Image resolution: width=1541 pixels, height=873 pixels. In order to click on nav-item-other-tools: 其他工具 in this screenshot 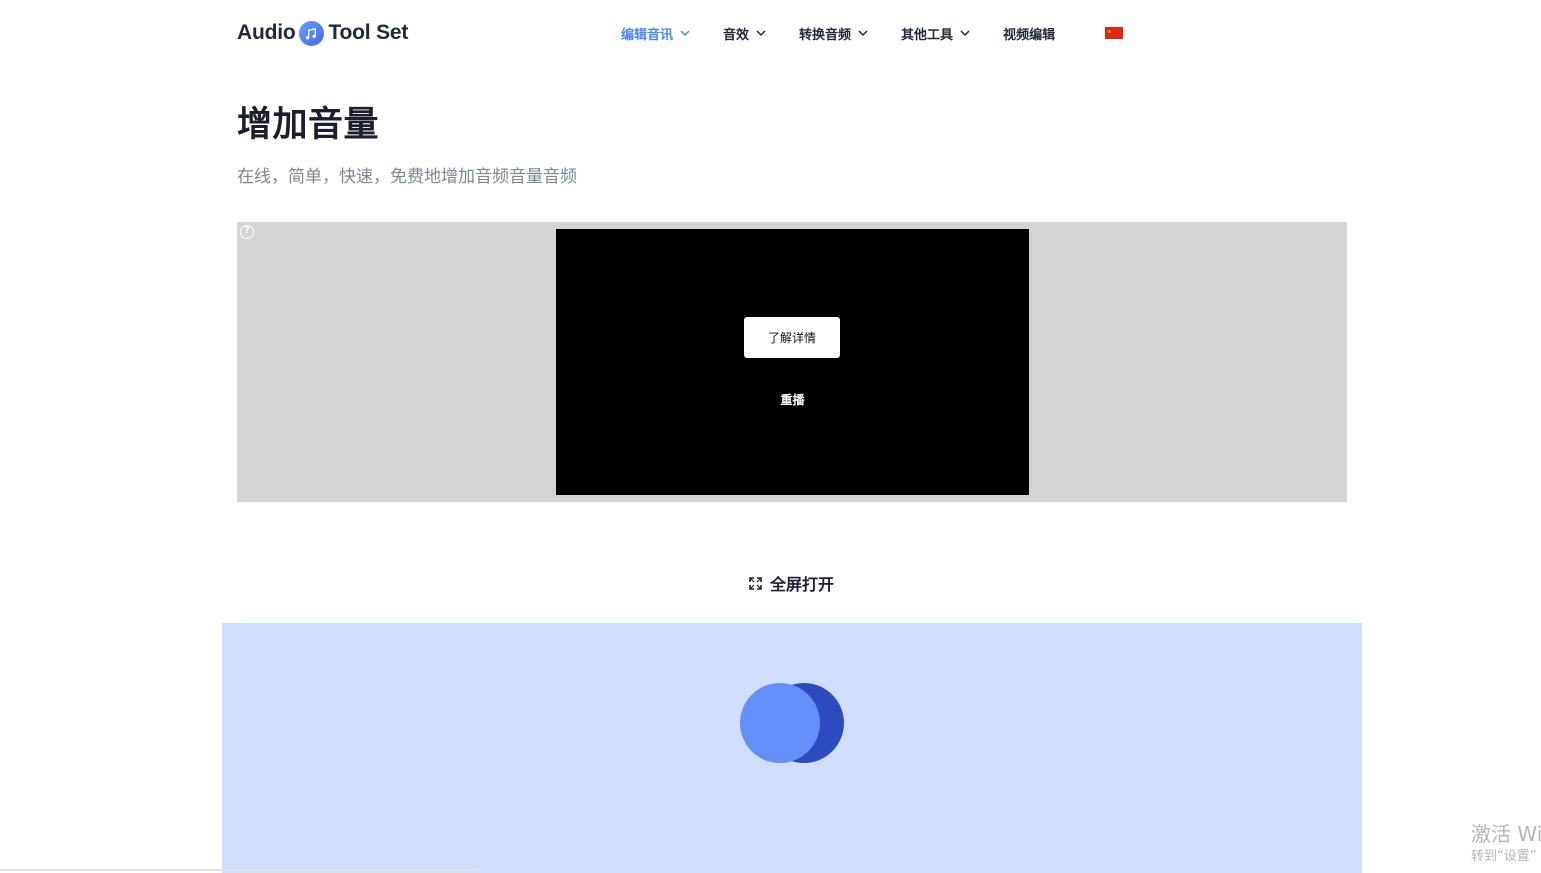, I will do `click(936, 33)`.